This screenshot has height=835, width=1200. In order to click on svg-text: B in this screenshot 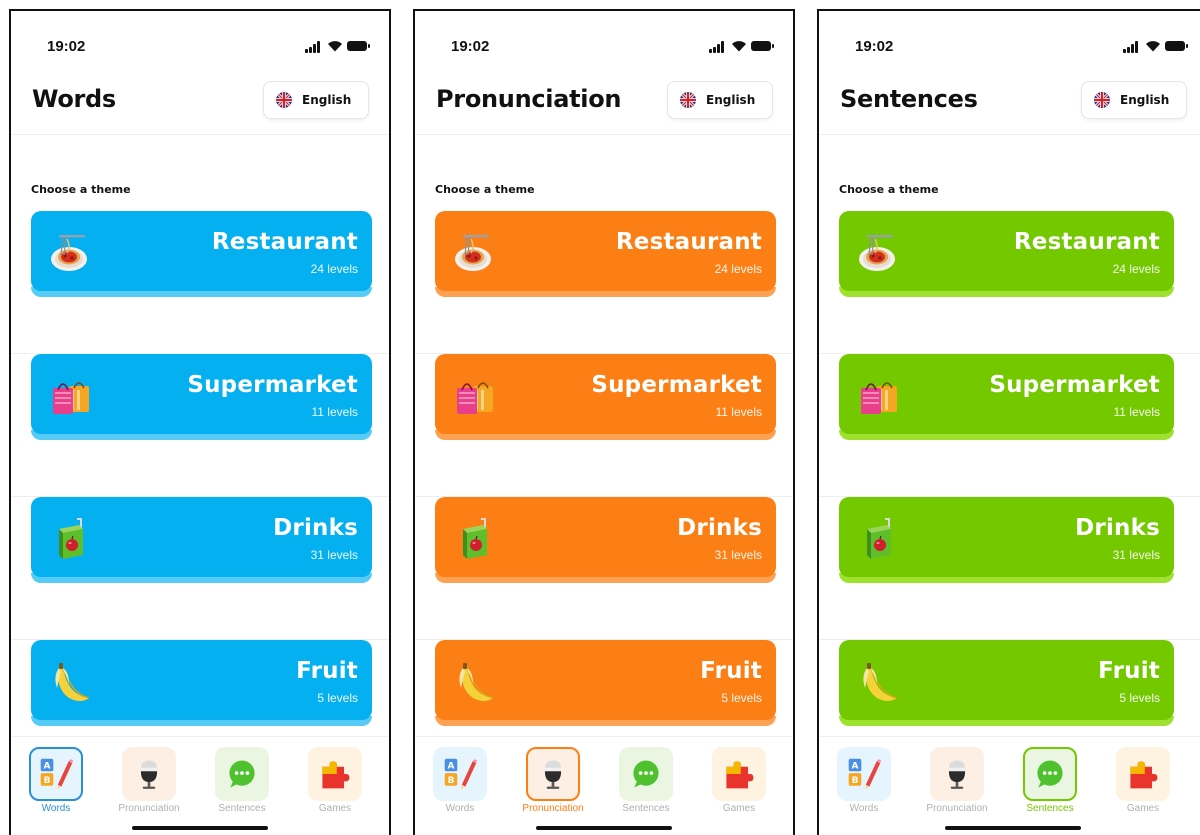, I will do `click(855, 781)`.